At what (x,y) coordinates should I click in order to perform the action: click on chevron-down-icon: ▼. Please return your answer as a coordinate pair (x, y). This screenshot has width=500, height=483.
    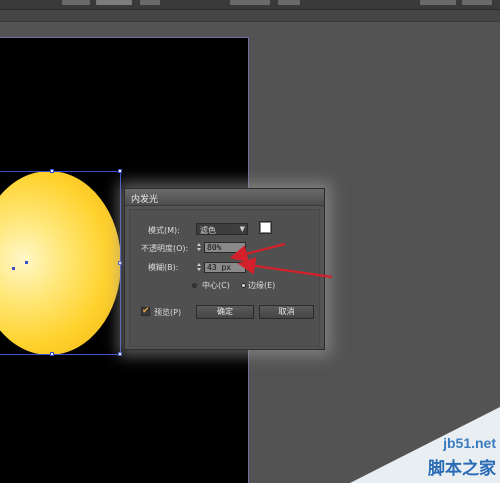
    Looking at the image, I should click on (242, 229).